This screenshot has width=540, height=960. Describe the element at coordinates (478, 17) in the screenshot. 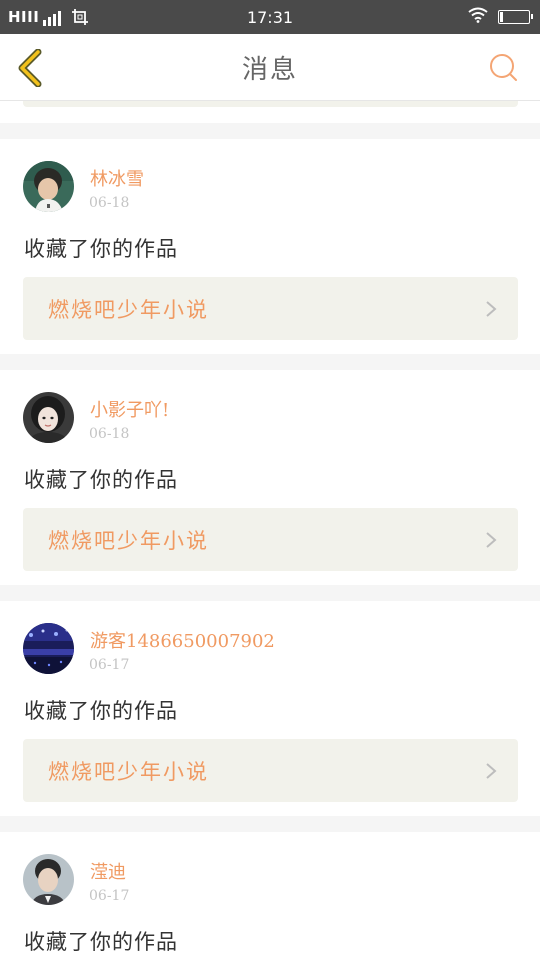

I see `wifi-icon` at that location.